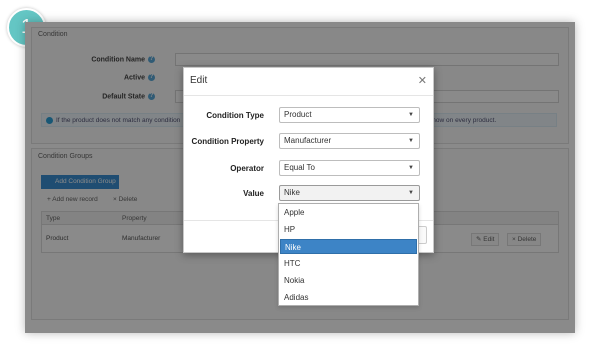 This screenshot has width=600, height=356. What do you see at coordinates (348, 297) in the screenshot?
I see `dropdown-option-adidas: Adidas` at bounding box center [348, 297].